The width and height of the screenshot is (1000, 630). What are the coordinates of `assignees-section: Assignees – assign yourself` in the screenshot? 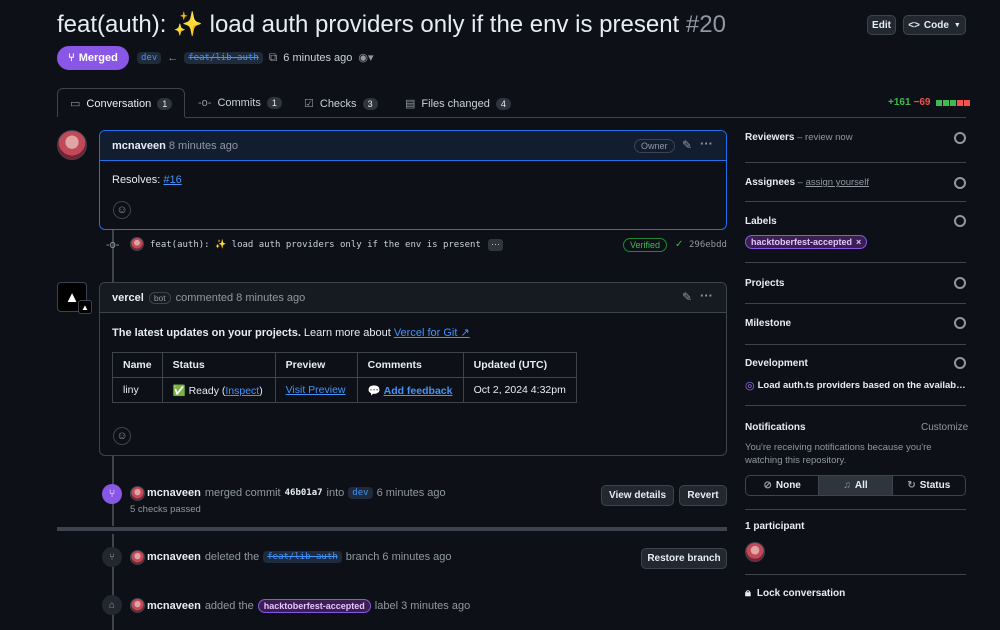 It's located at (807, 182).